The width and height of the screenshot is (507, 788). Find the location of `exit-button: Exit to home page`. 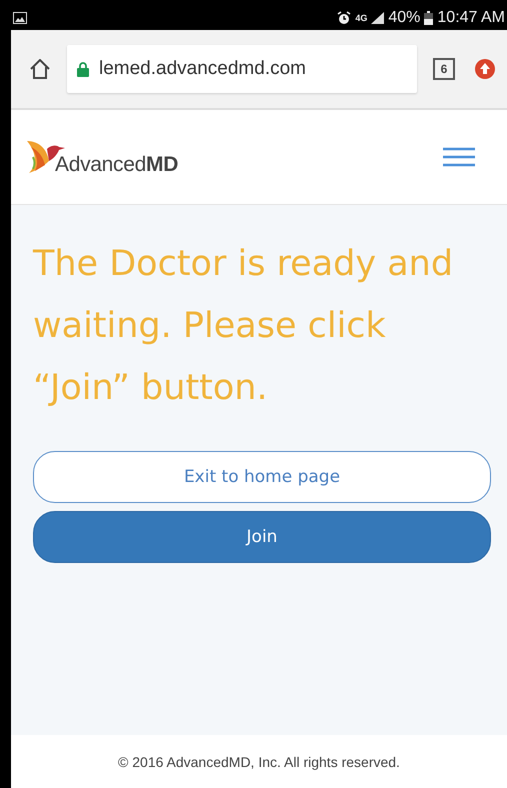

exit-button: Exit to home page is located at coordinates (262, 477).